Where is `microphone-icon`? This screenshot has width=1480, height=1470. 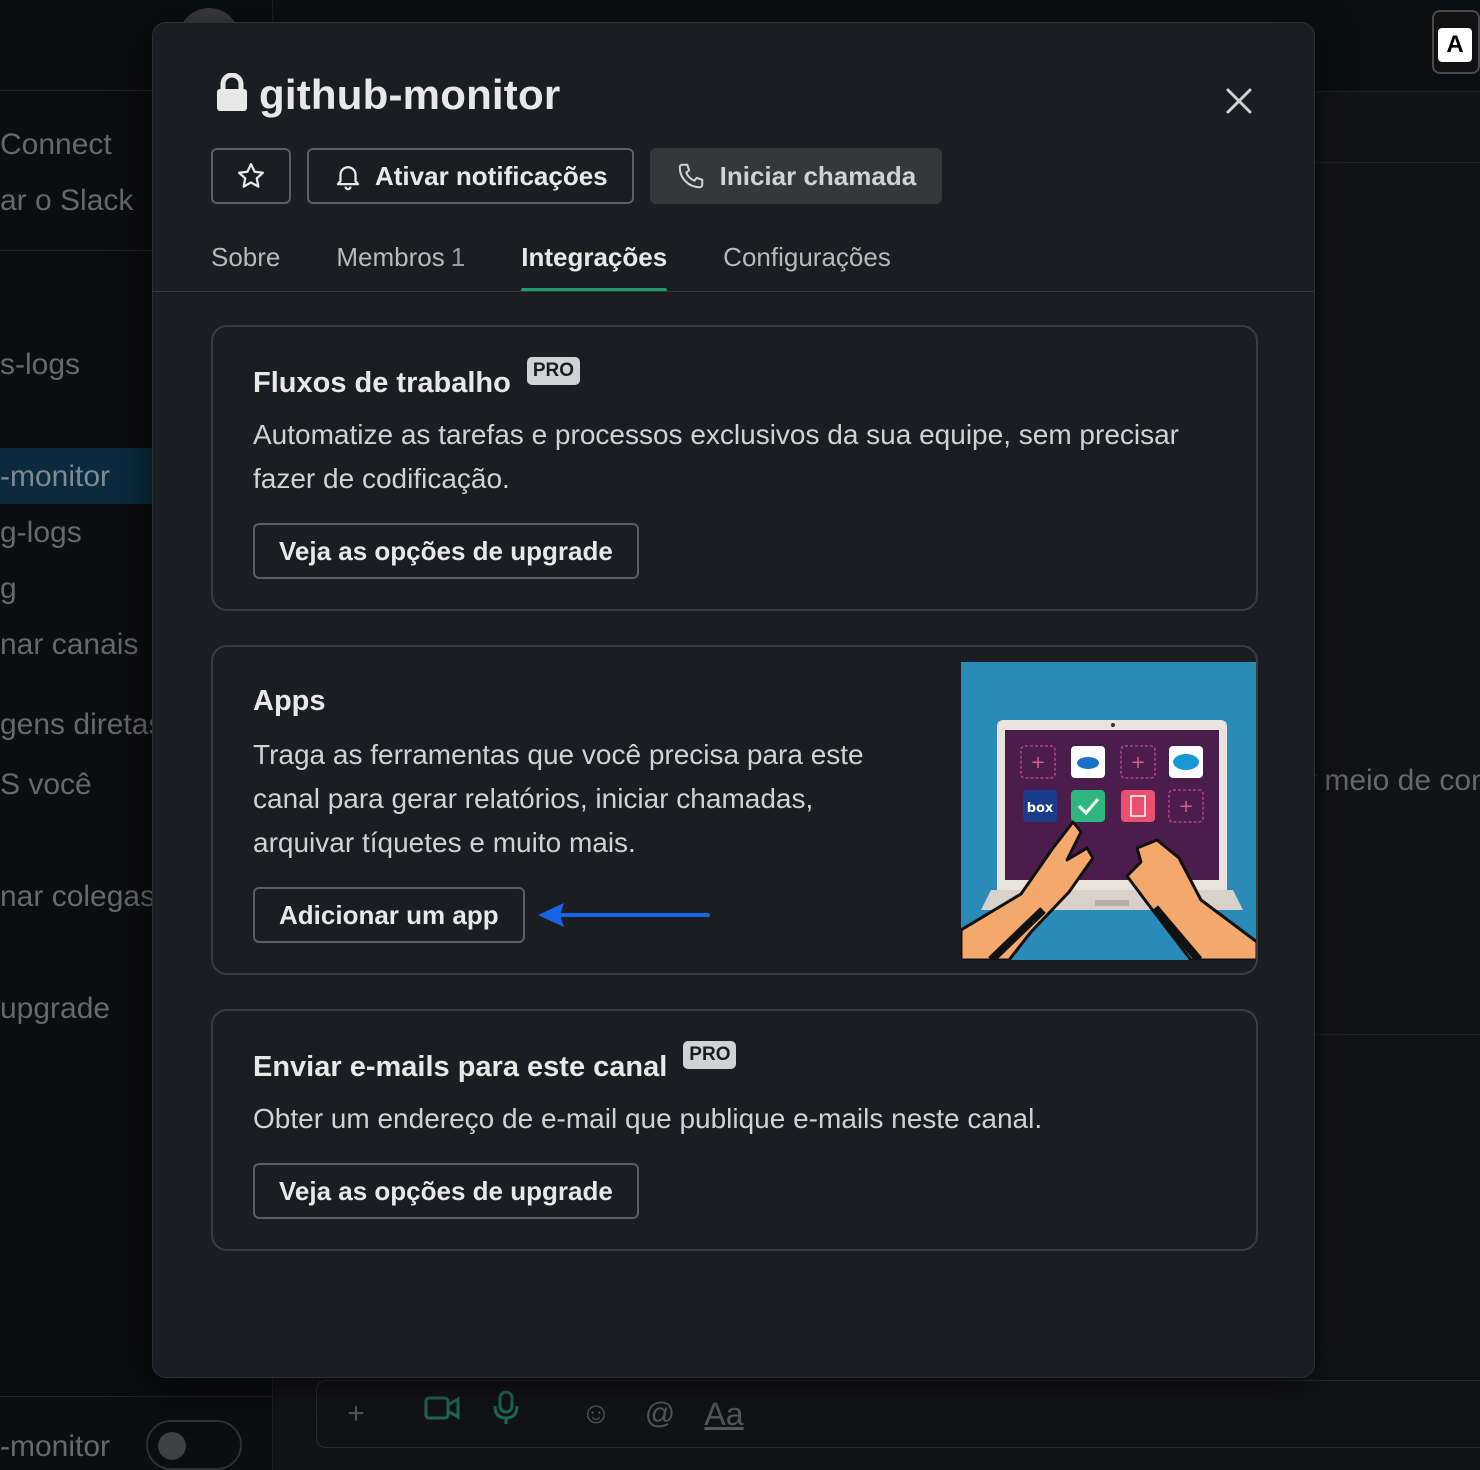
microphone-icon is located at coordinates (506, 1414).